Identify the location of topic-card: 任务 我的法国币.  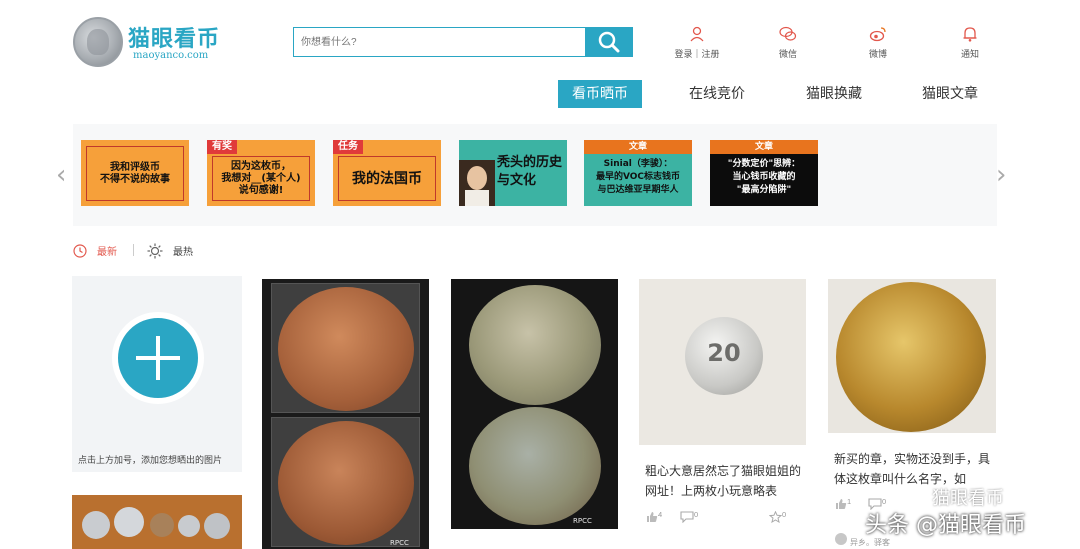
(387, 173).